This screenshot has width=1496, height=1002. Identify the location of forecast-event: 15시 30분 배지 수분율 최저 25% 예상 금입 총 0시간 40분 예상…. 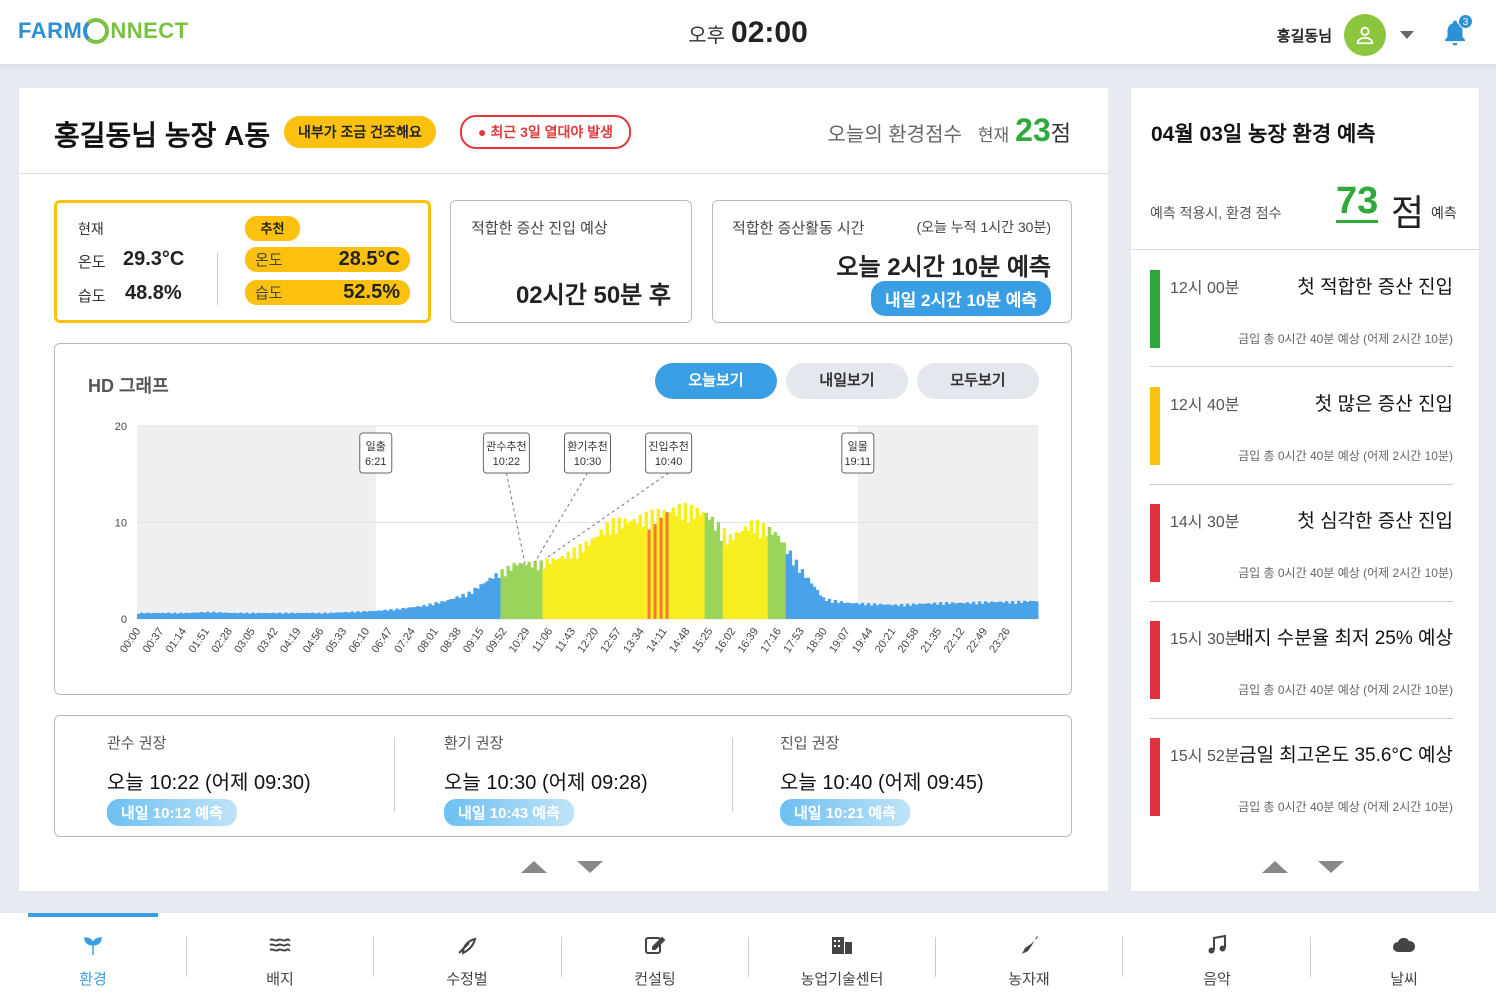
(1301, 661).